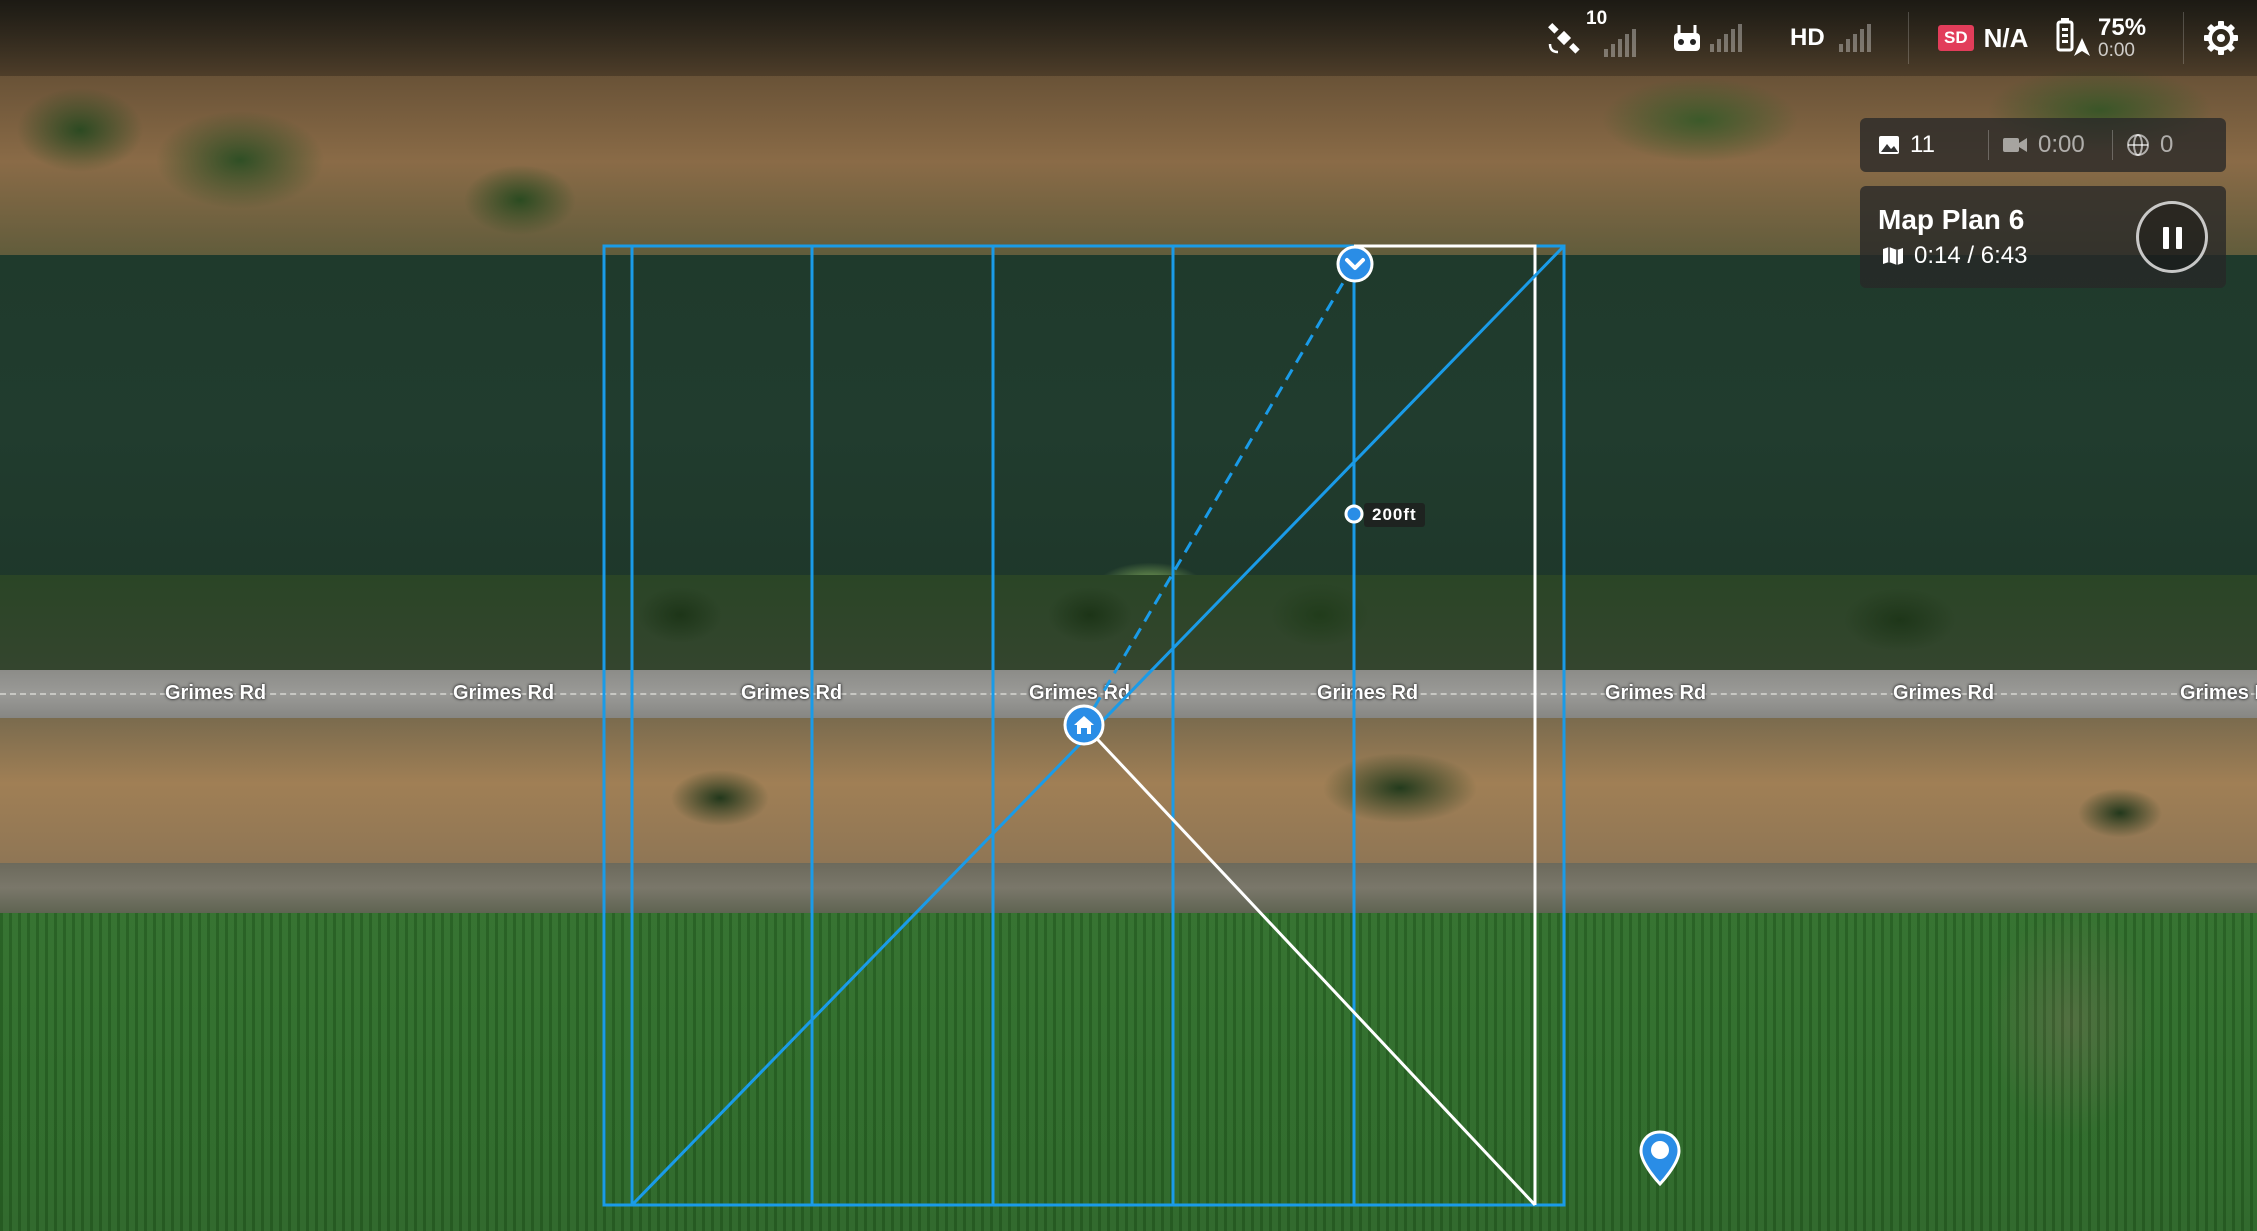  I want to click on mission-progress: 0:14 / 6:43, so click(1954, 256).